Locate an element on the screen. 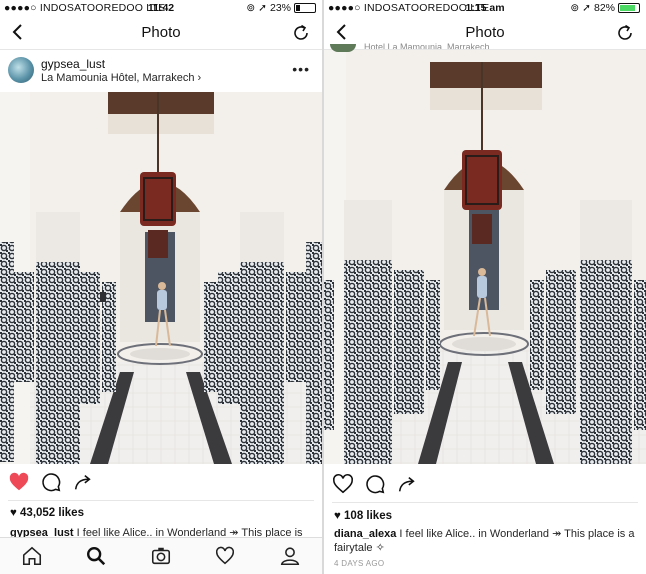 The height and width of the screenshot is (574, 646). heart-icon is located at coordinates (225, 556).